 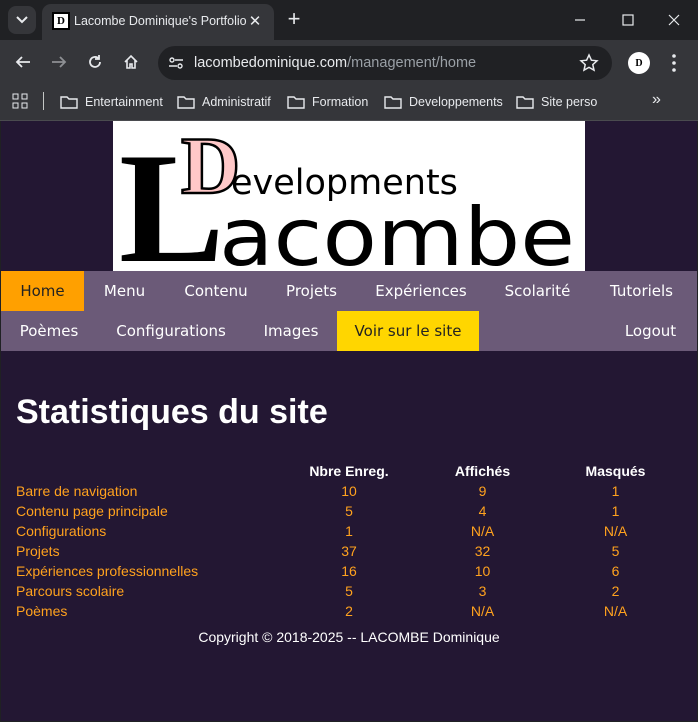 I want to click on table-row: Barre de navigation 10 9 1, so click(x=349, y=491).